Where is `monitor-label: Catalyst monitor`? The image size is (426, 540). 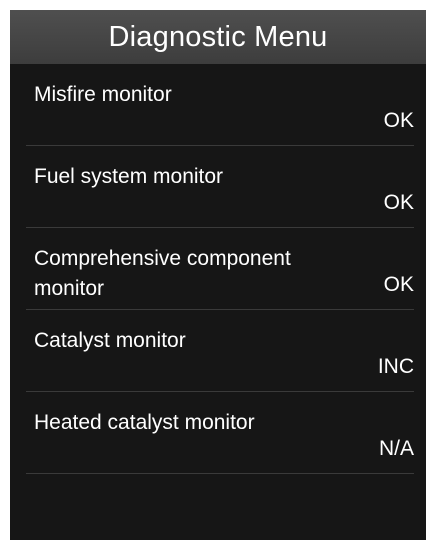 monitor-label: Catalyst monitor is located at coordinates (110, 340).